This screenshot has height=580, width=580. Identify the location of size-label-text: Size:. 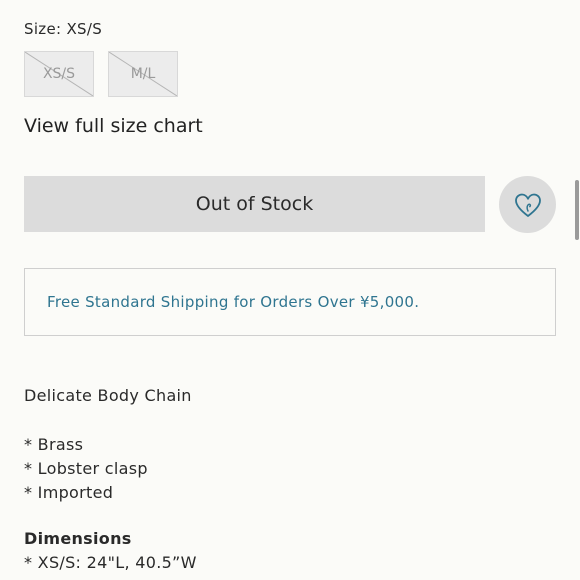
(43, 29).